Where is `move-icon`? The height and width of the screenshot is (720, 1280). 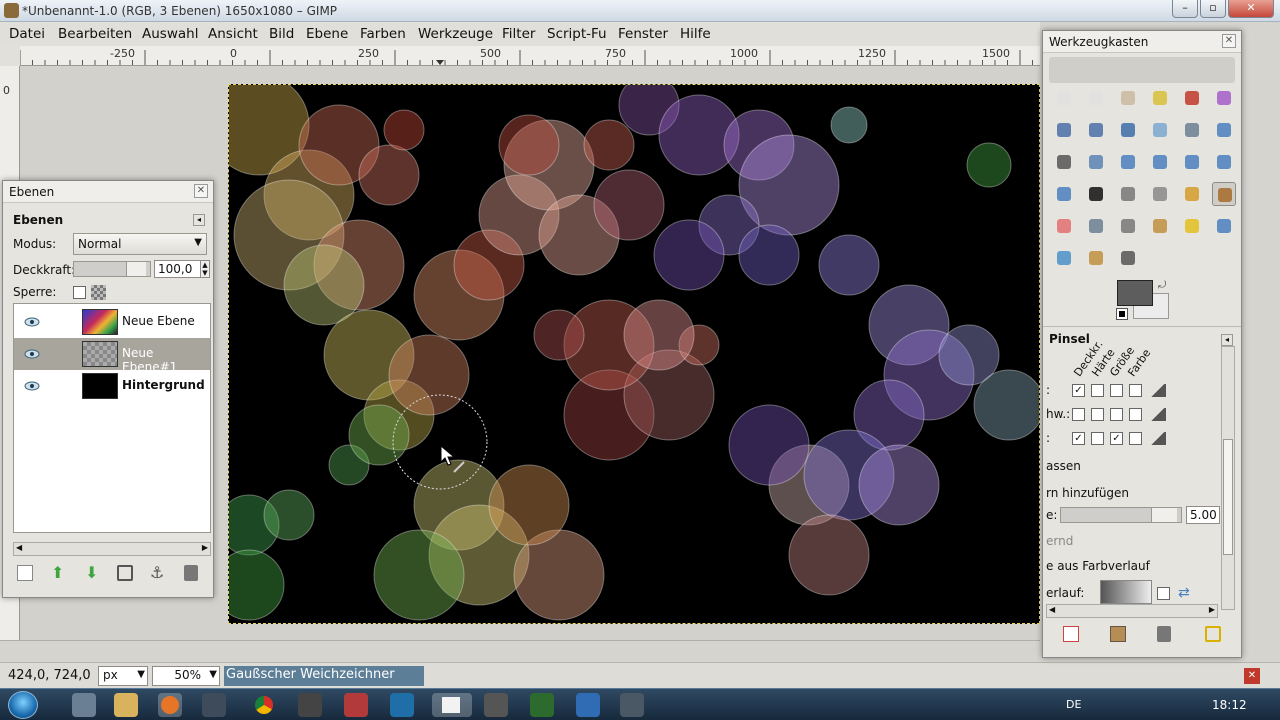 move-icon is located at coordinates (1224, 130).